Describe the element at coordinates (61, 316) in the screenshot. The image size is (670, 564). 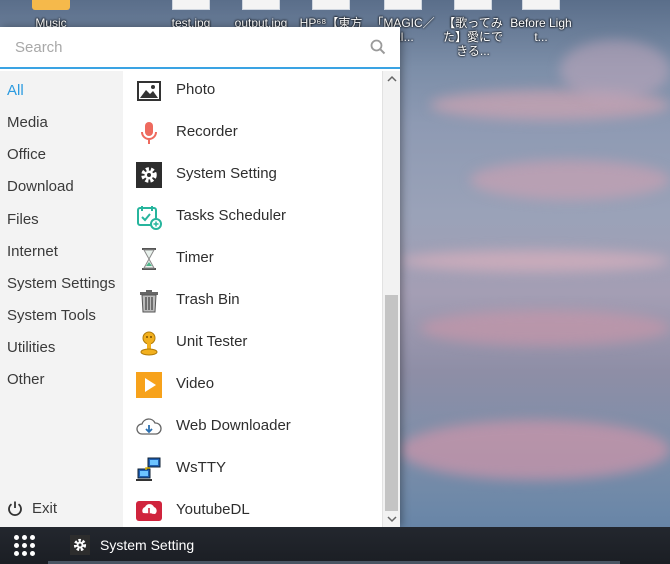
I see `category-system-tools: System Tools` at that location.